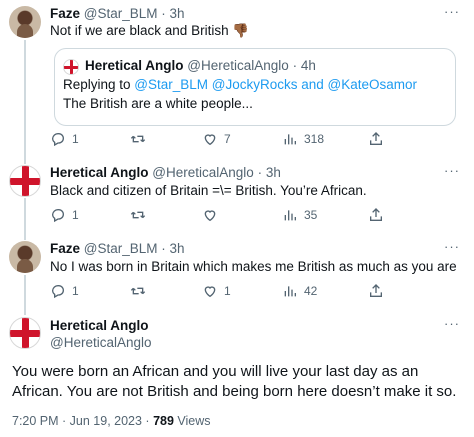 Image resolution: width=474 pixels, height=437 pixels. What do you see at coordinates (275, 84) in the screenshot?
I see `replying-handles: @Star_BLM @JockyRocks and @KateOsamor` at bounding box center [275, 84].